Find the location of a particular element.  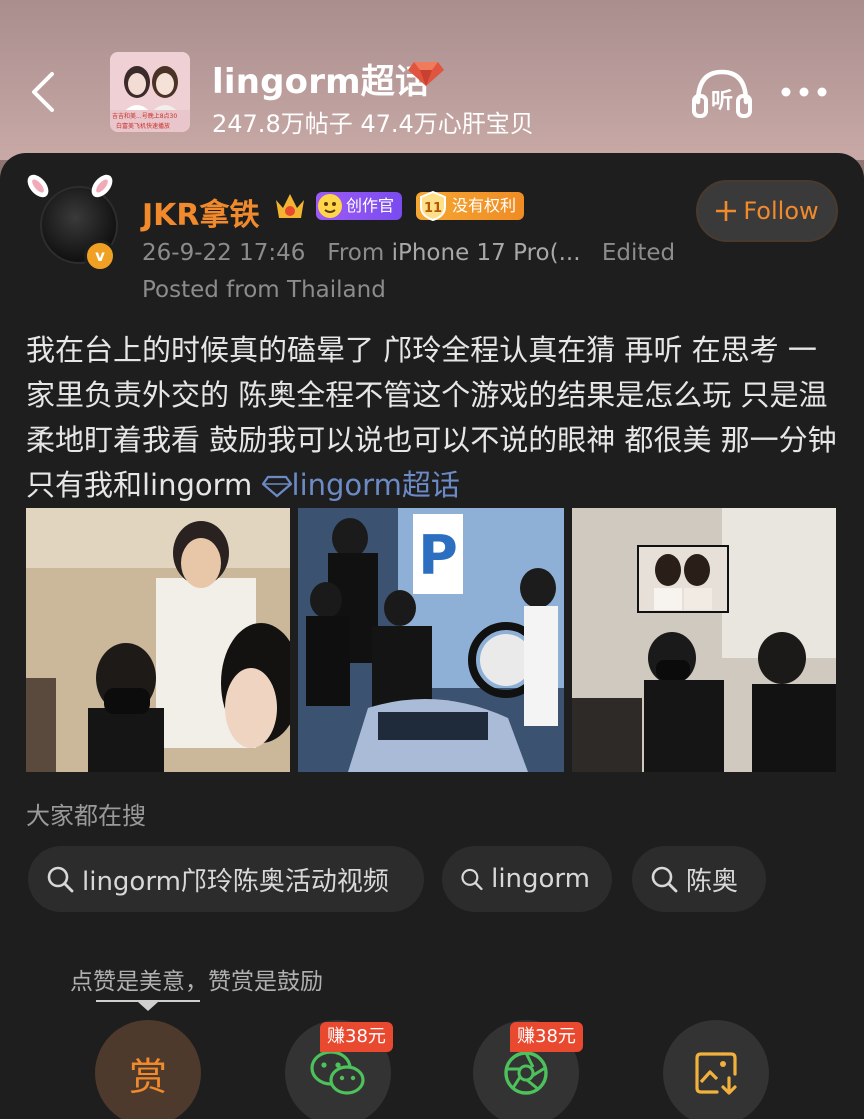

headphones-icon: 听 is located at coordinates (722, 93).